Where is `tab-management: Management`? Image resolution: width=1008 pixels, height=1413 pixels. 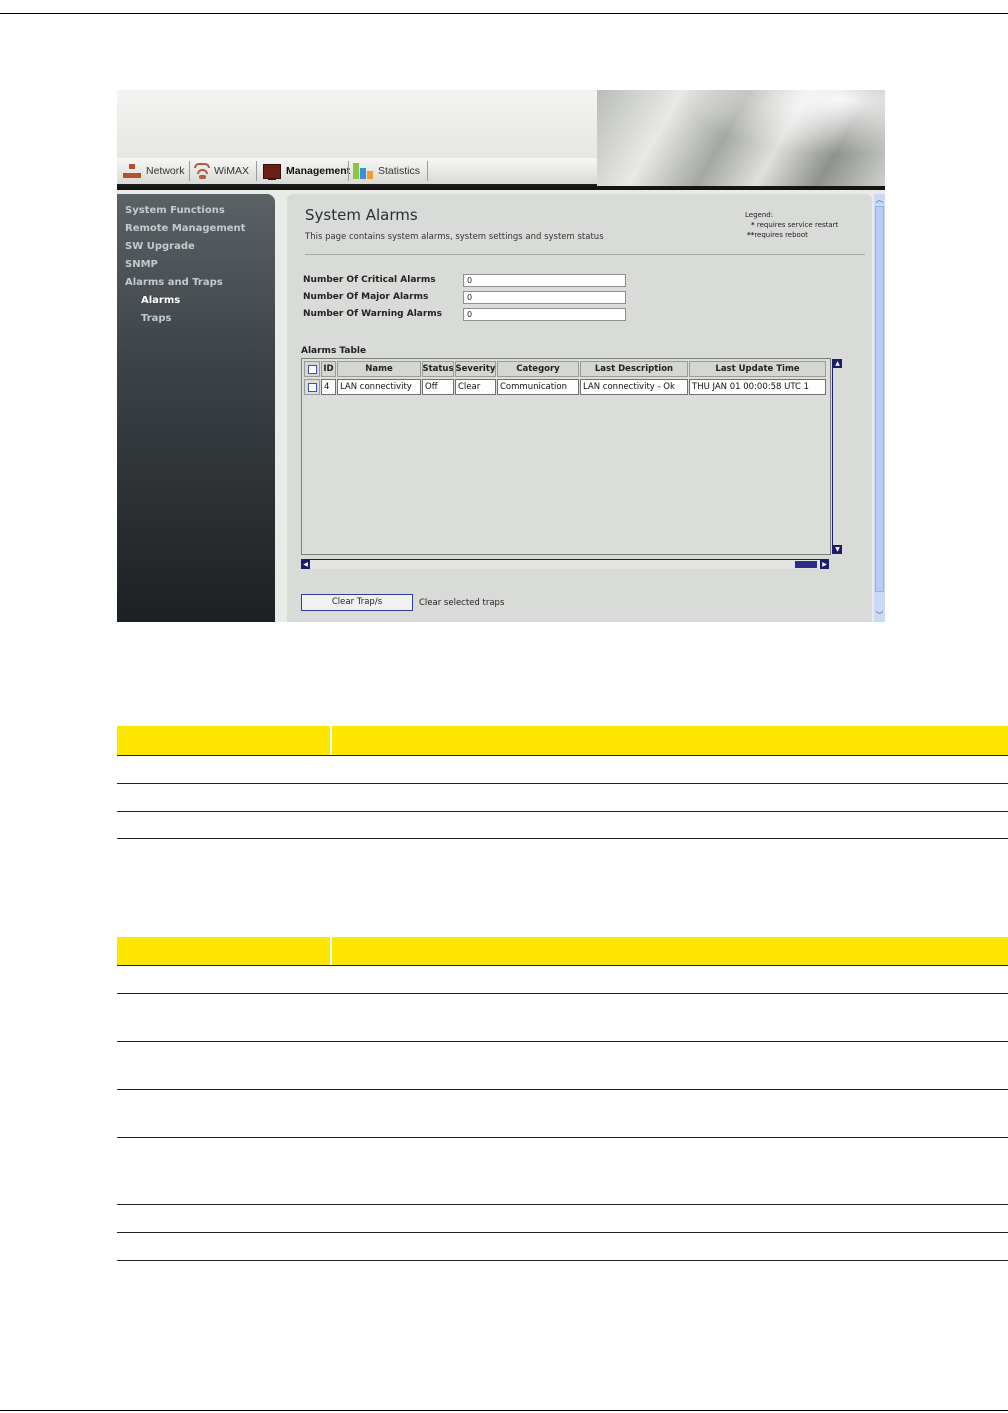 tab-management: Management is located at coordinates (306, 171).